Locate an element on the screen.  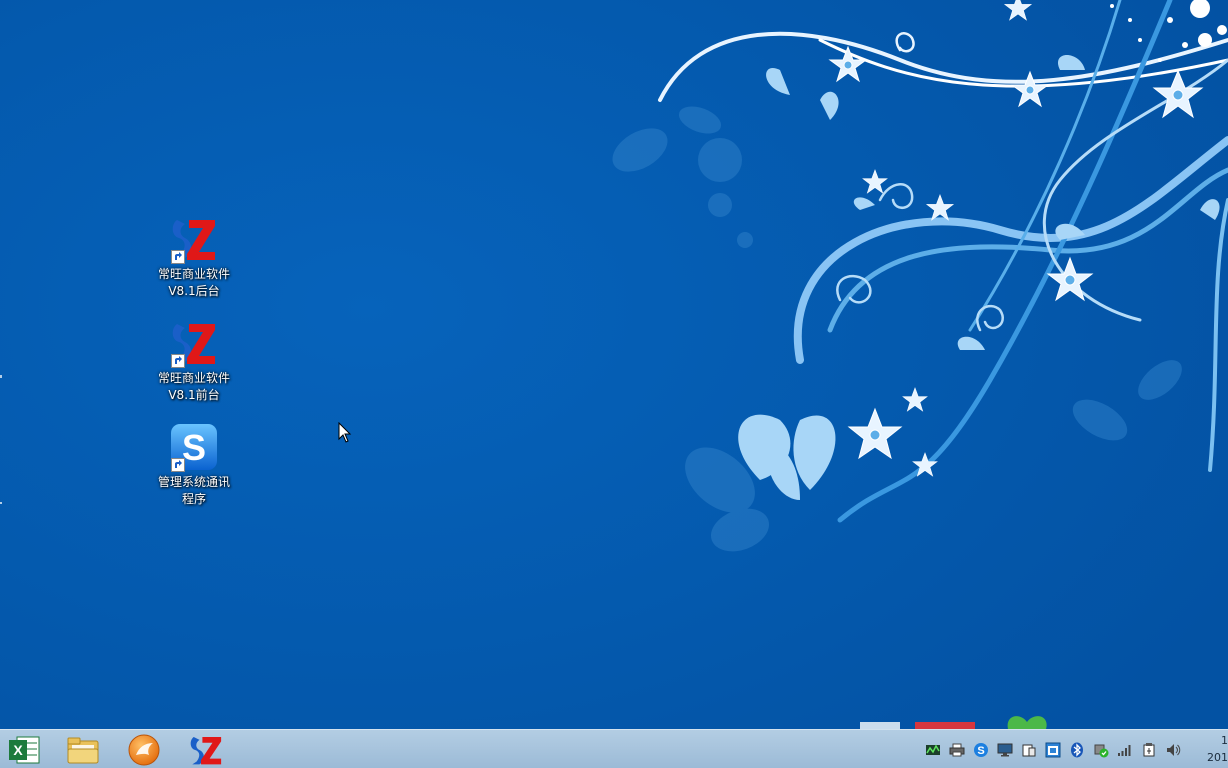
desktop-icon-sz-frontend: 常旺商业软件V8.1前台 is located at coordinates (194, 361).